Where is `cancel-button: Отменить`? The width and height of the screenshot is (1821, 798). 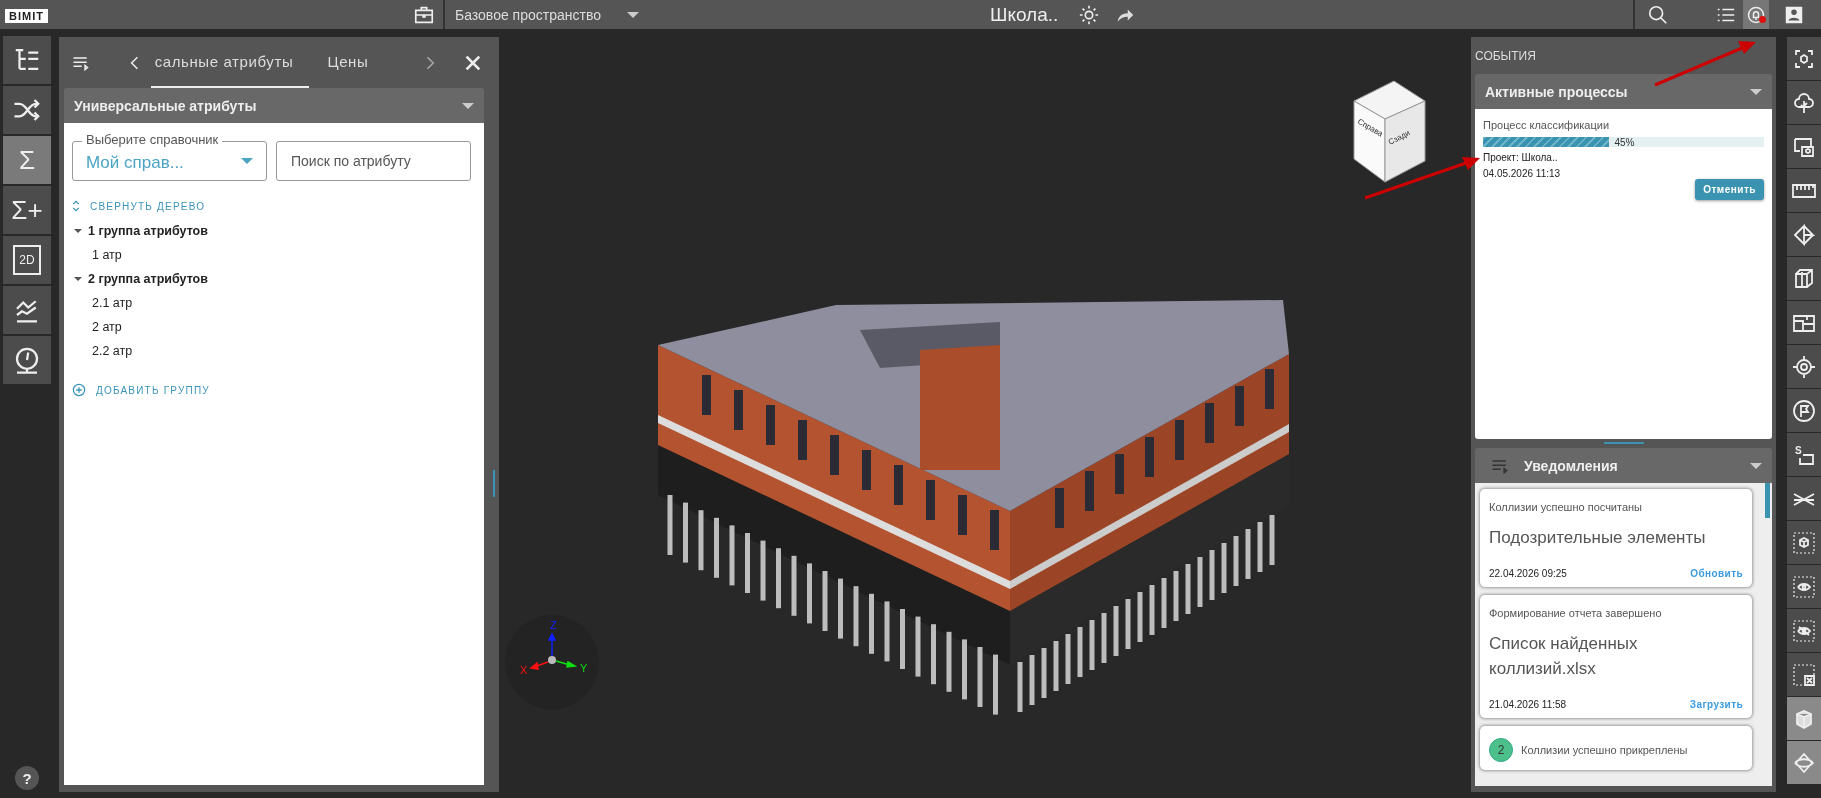 cancel-button: Отменить is located at coordinates (1729, 189).